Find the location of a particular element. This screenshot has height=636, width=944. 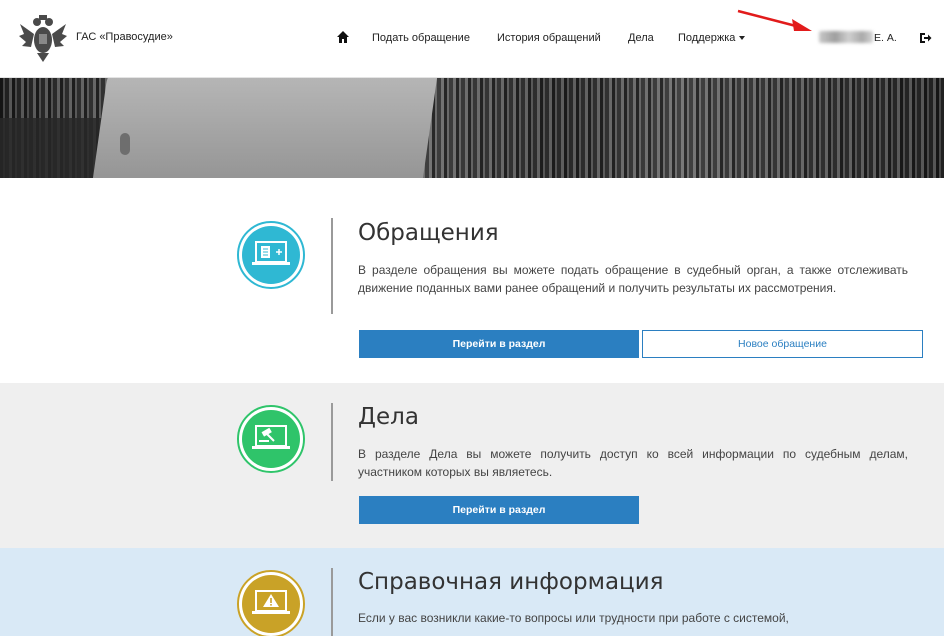

cases-icon-circle is located at coordinates (271, 439).